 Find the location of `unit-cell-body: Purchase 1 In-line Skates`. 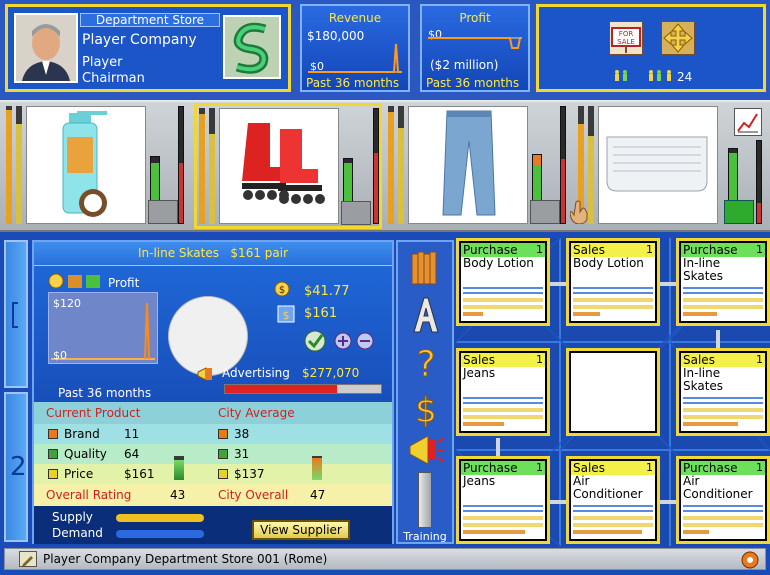

unit-cell-body: Purchase 1 In-line Skates is located at coordinates (723, 282).